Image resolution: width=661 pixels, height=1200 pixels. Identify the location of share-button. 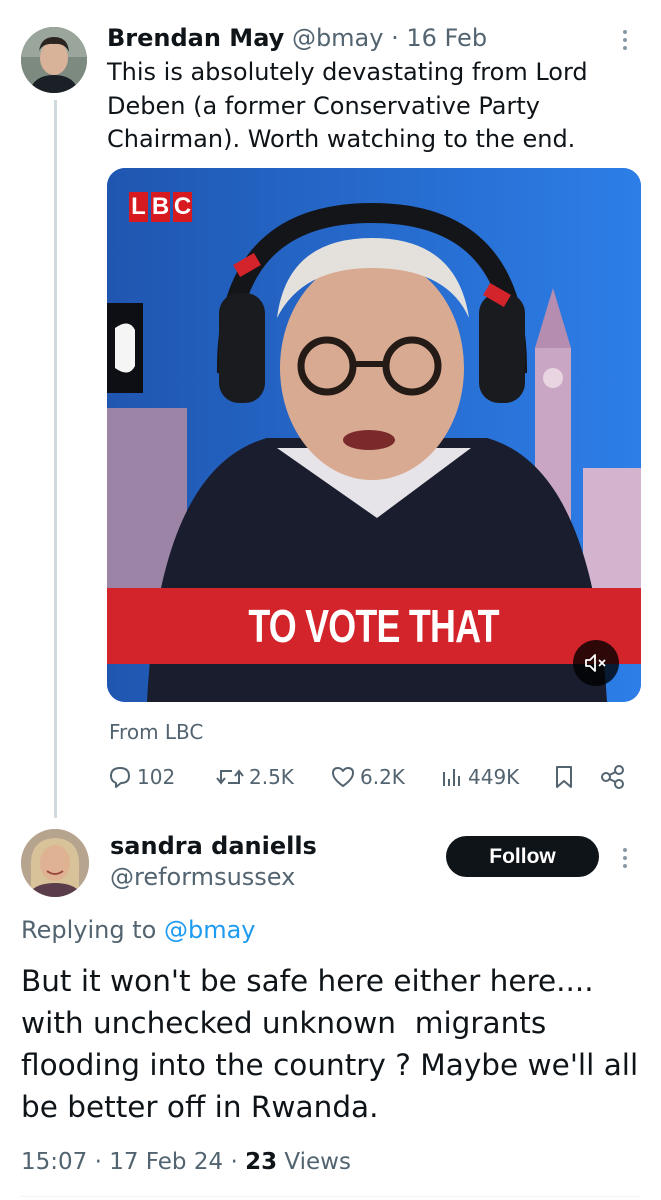
(613, 777).